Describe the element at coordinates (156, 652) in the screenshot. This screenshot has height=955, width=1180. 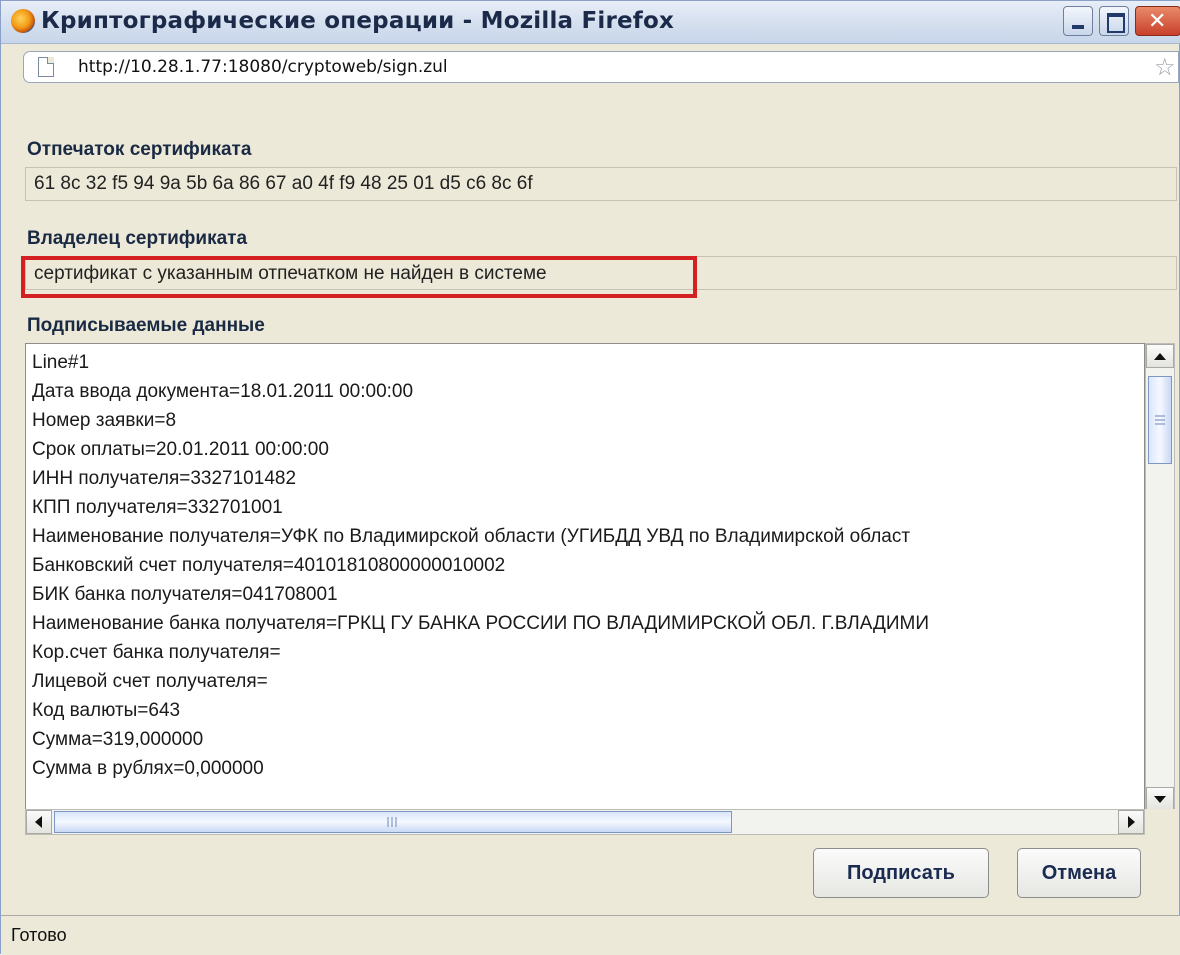
I see `data-line: Кор.счет банка получателя=` at that location.